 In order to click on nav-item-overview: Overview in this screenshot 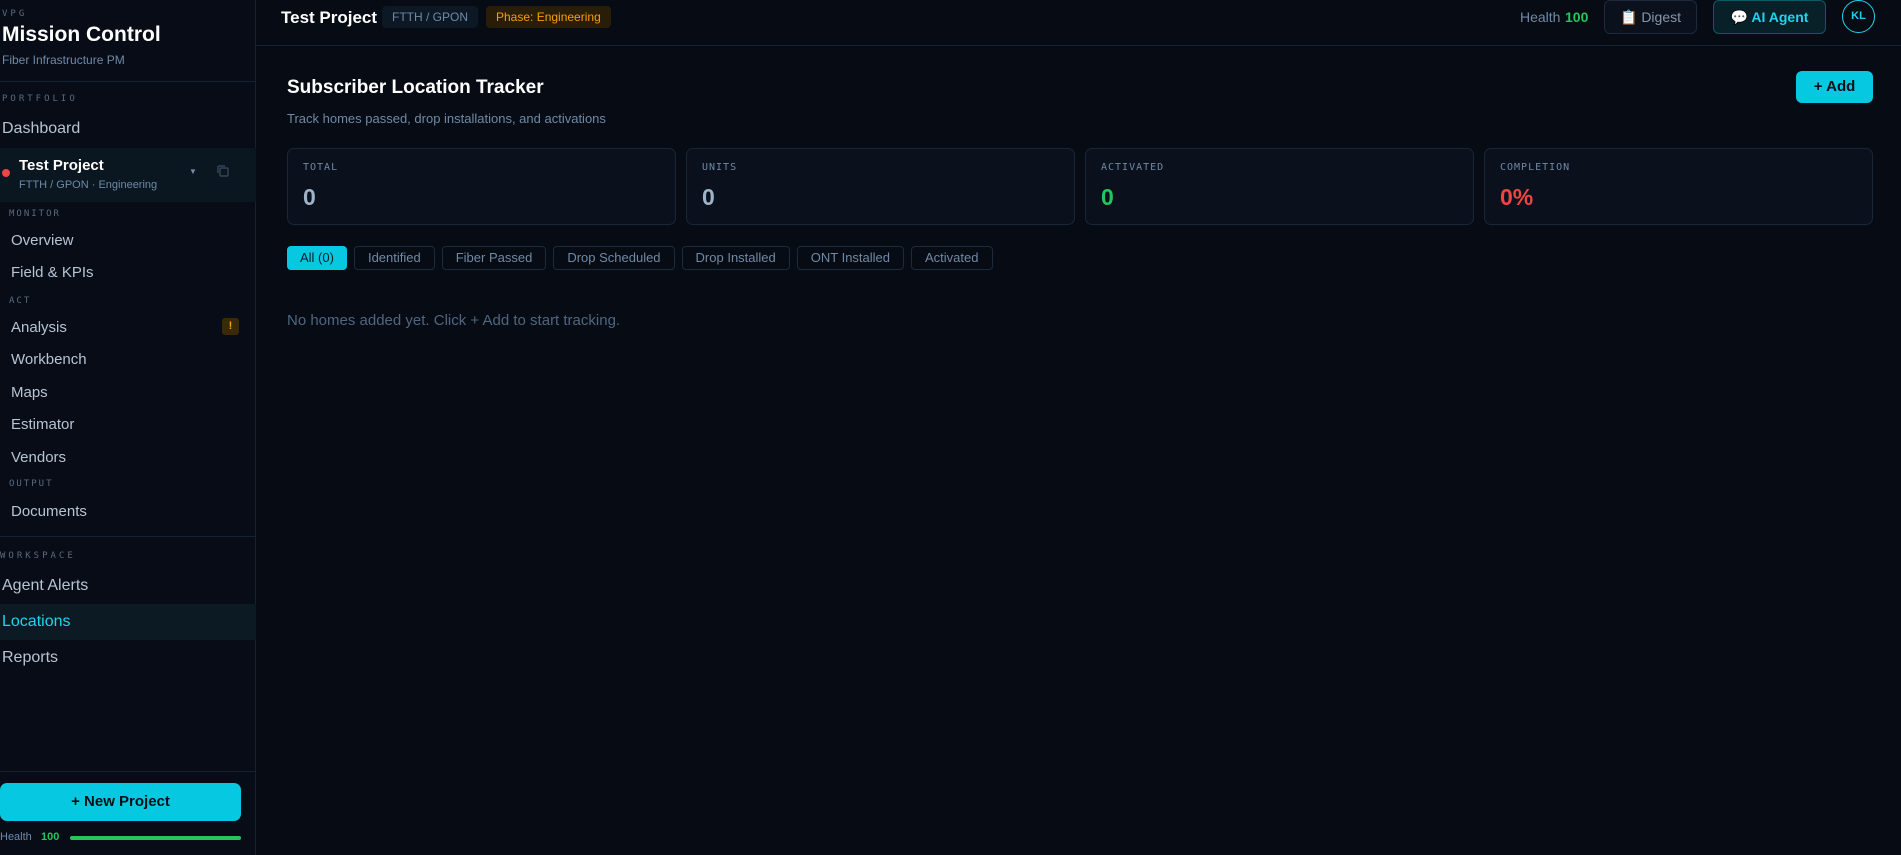, I will do `click(42, 240)`.